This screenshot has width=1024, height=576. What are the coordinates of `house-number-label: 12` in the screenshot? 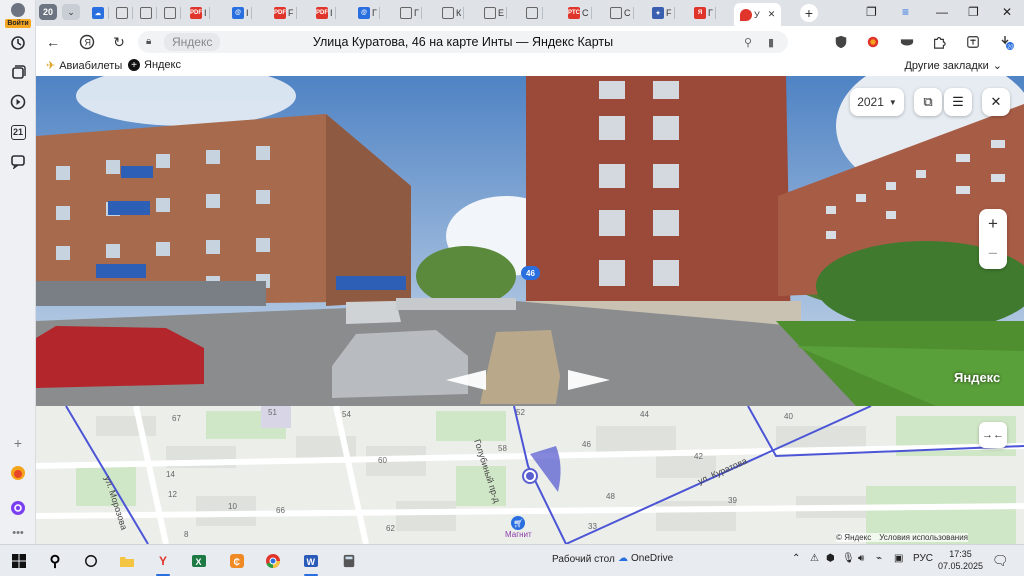 It's located at (172, 494).